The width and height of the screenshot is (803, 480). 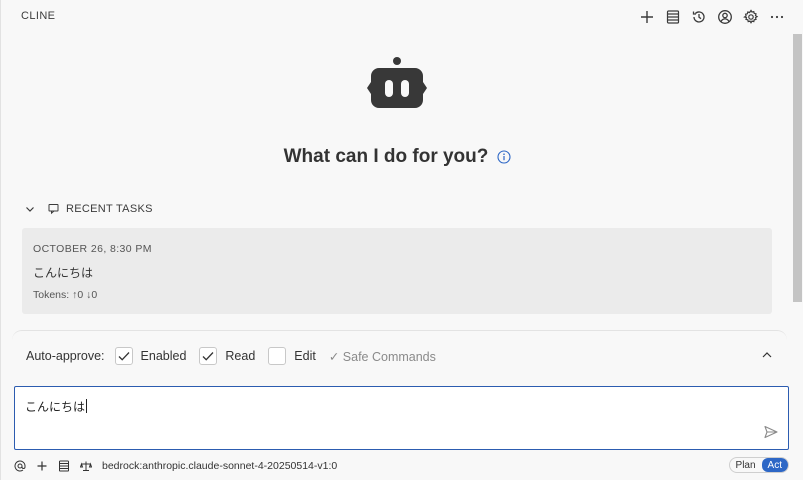 I want to click on hero-title: What can I do for you?, so click(x=397, y=157).